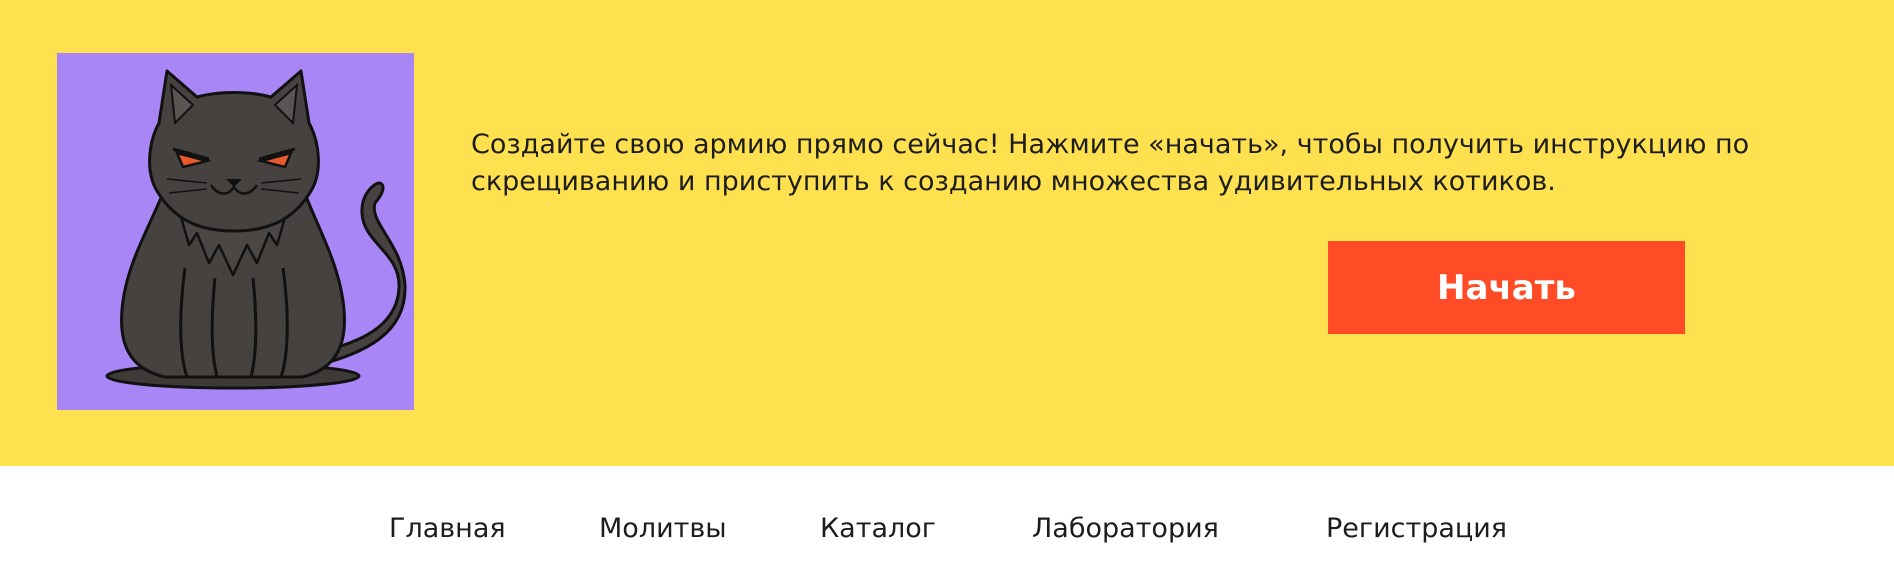 This screenshot has width=1894, height=579. I want to click on black-cat-icon, so click(256, 229).